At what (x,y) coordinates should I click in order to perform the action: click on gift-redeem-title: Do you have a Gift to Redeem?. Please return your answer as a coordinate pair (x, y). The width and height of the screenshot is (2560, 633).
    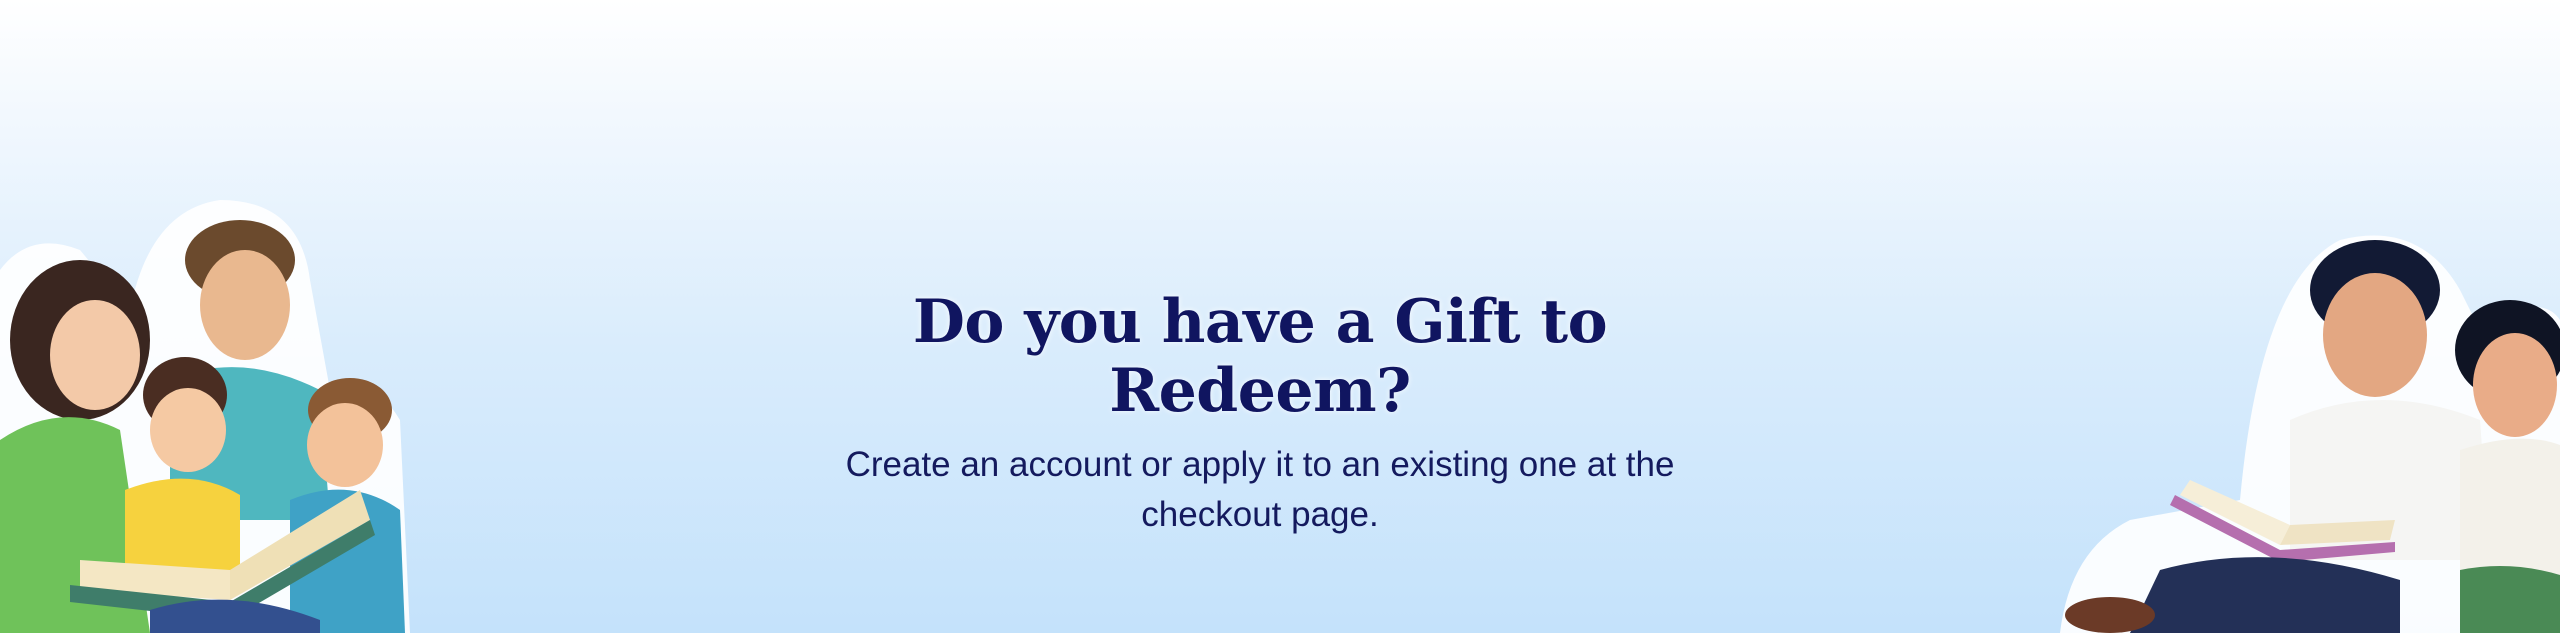
    Looking at the image, I should click on (1260, 356).